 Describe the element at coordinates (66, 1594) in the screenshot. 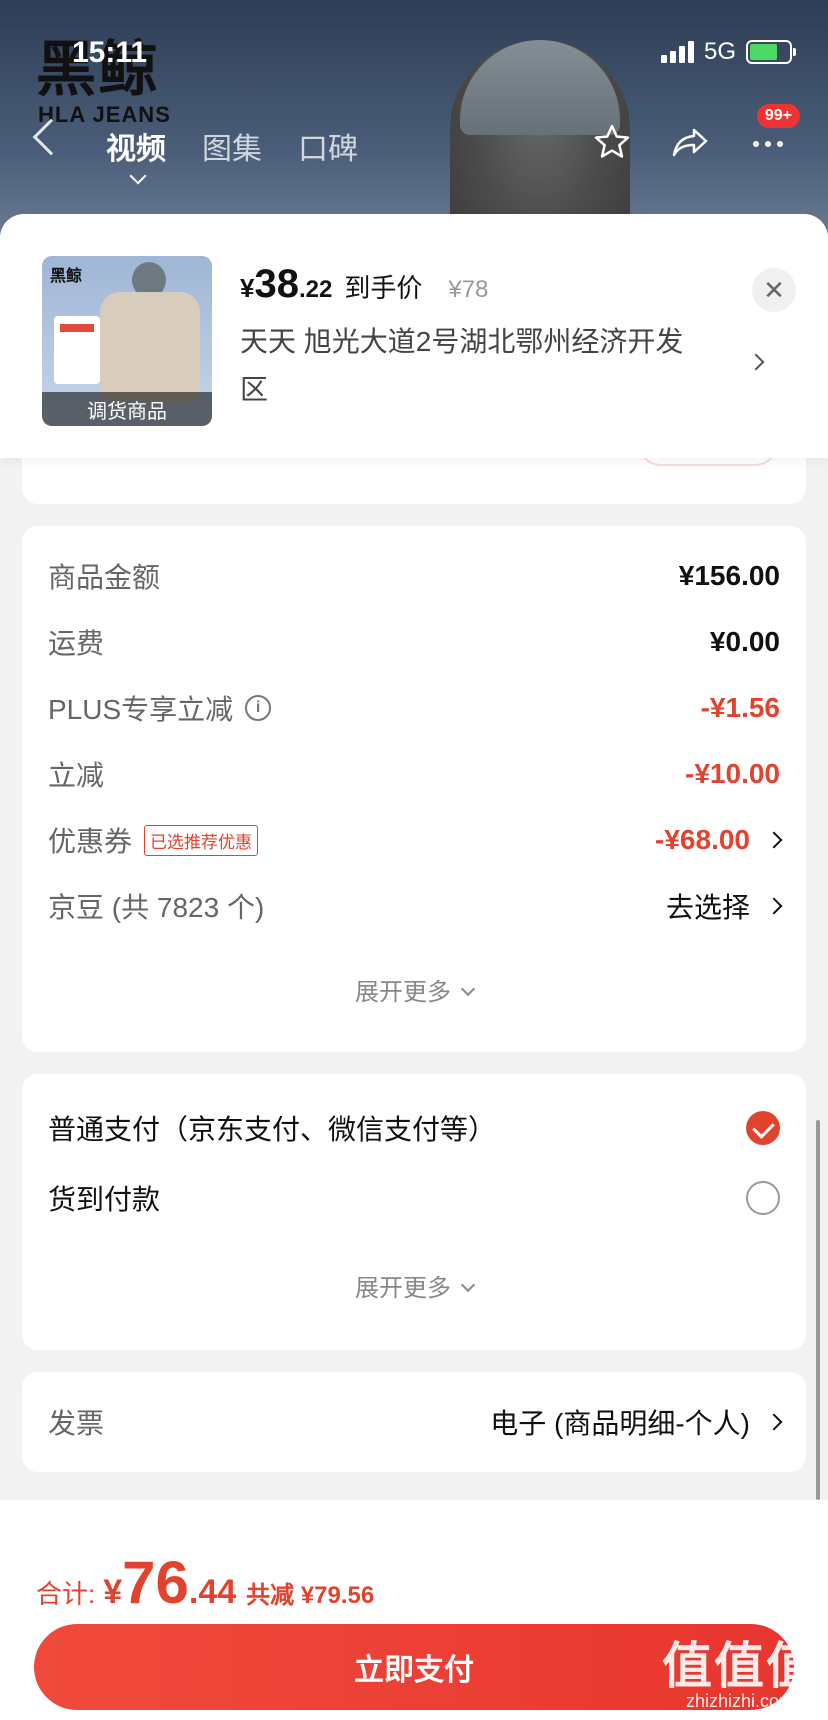

I see `total-label: 合计:` at that location.